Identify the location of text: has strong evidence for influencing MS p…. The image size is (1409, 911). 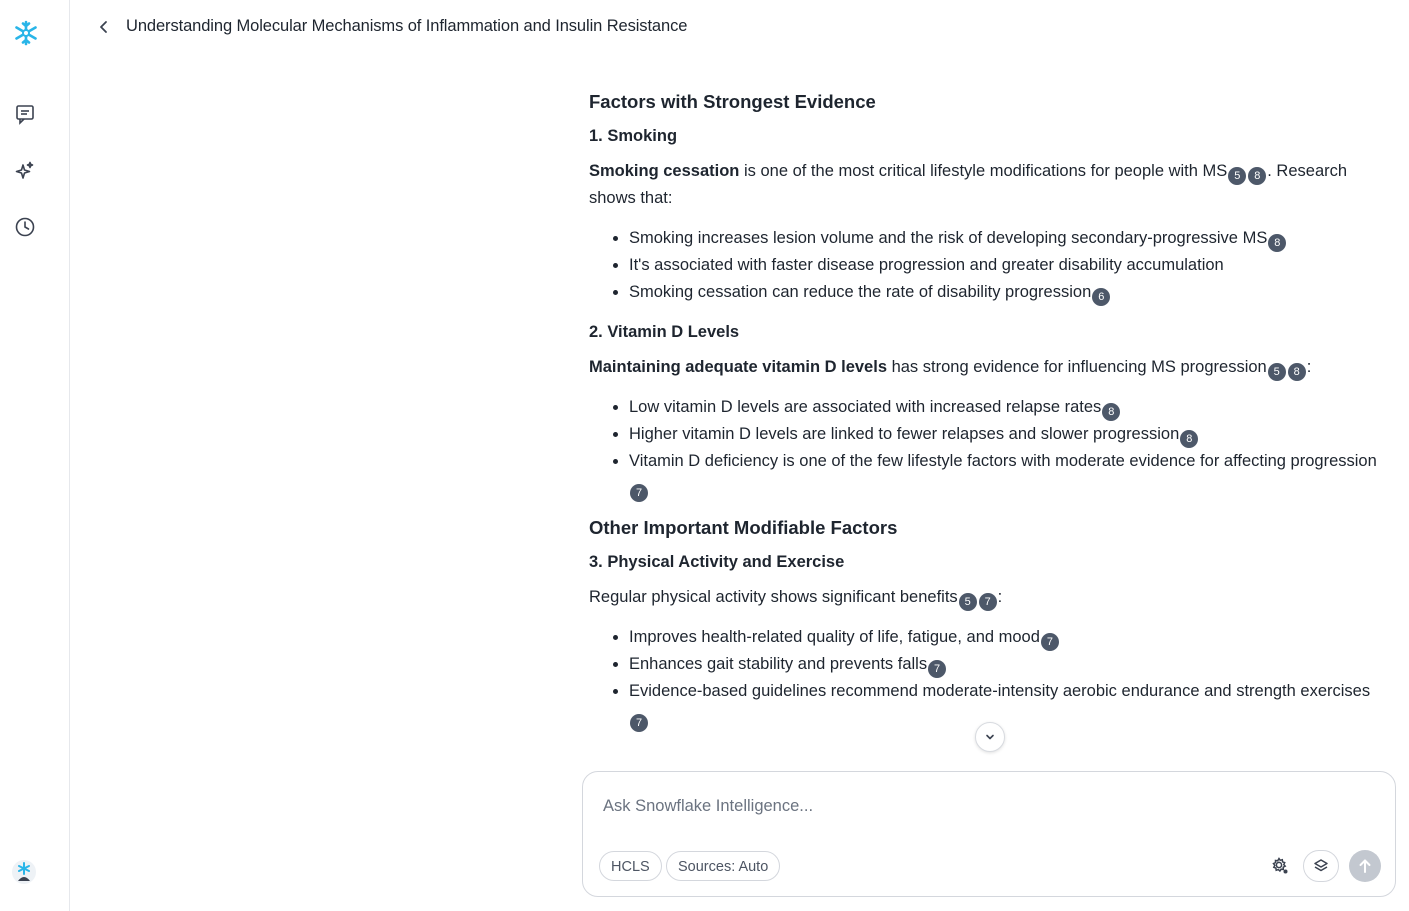
(1077, 367).